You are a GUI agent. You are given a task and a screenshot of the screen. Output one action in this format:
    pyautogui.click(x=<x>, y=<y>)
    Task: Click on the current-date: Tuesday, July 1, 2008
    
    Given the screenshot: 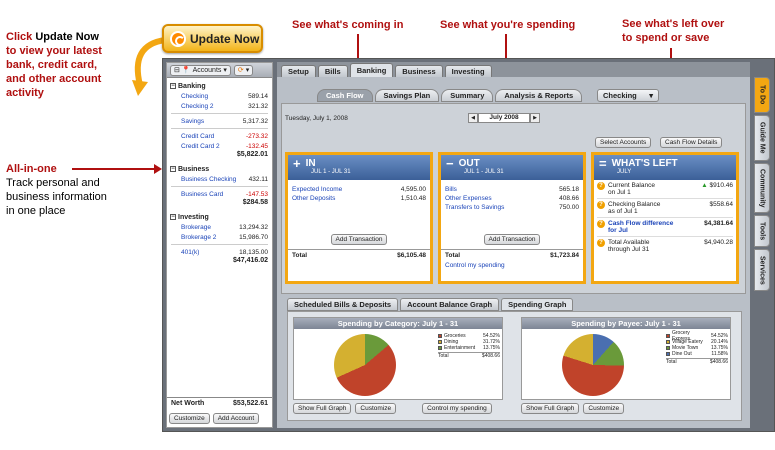 What is the action you would take?
    pyautogui.click(x=316, y=118)
    